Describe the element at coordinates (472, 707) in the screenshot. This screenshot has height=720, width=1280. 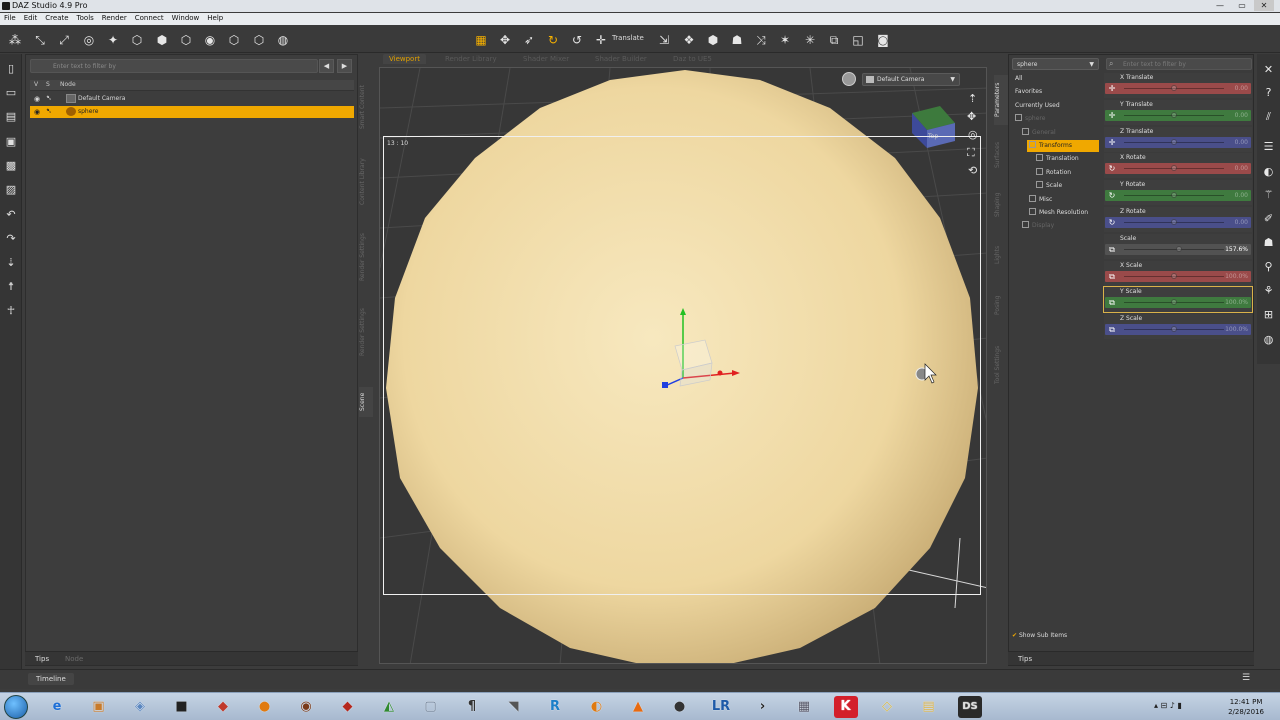
I see `taskbar-app-icon: ¶` at that location.